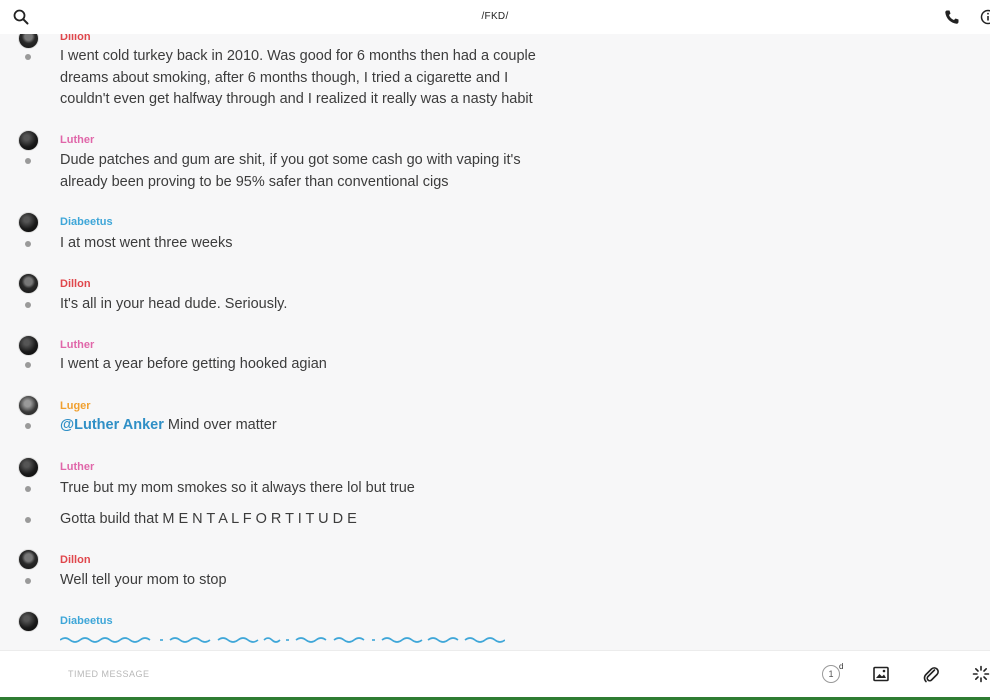 This screenshot has height=700, width=990. I want to click on message-text: I at most went three weeks, so click(146, 243).